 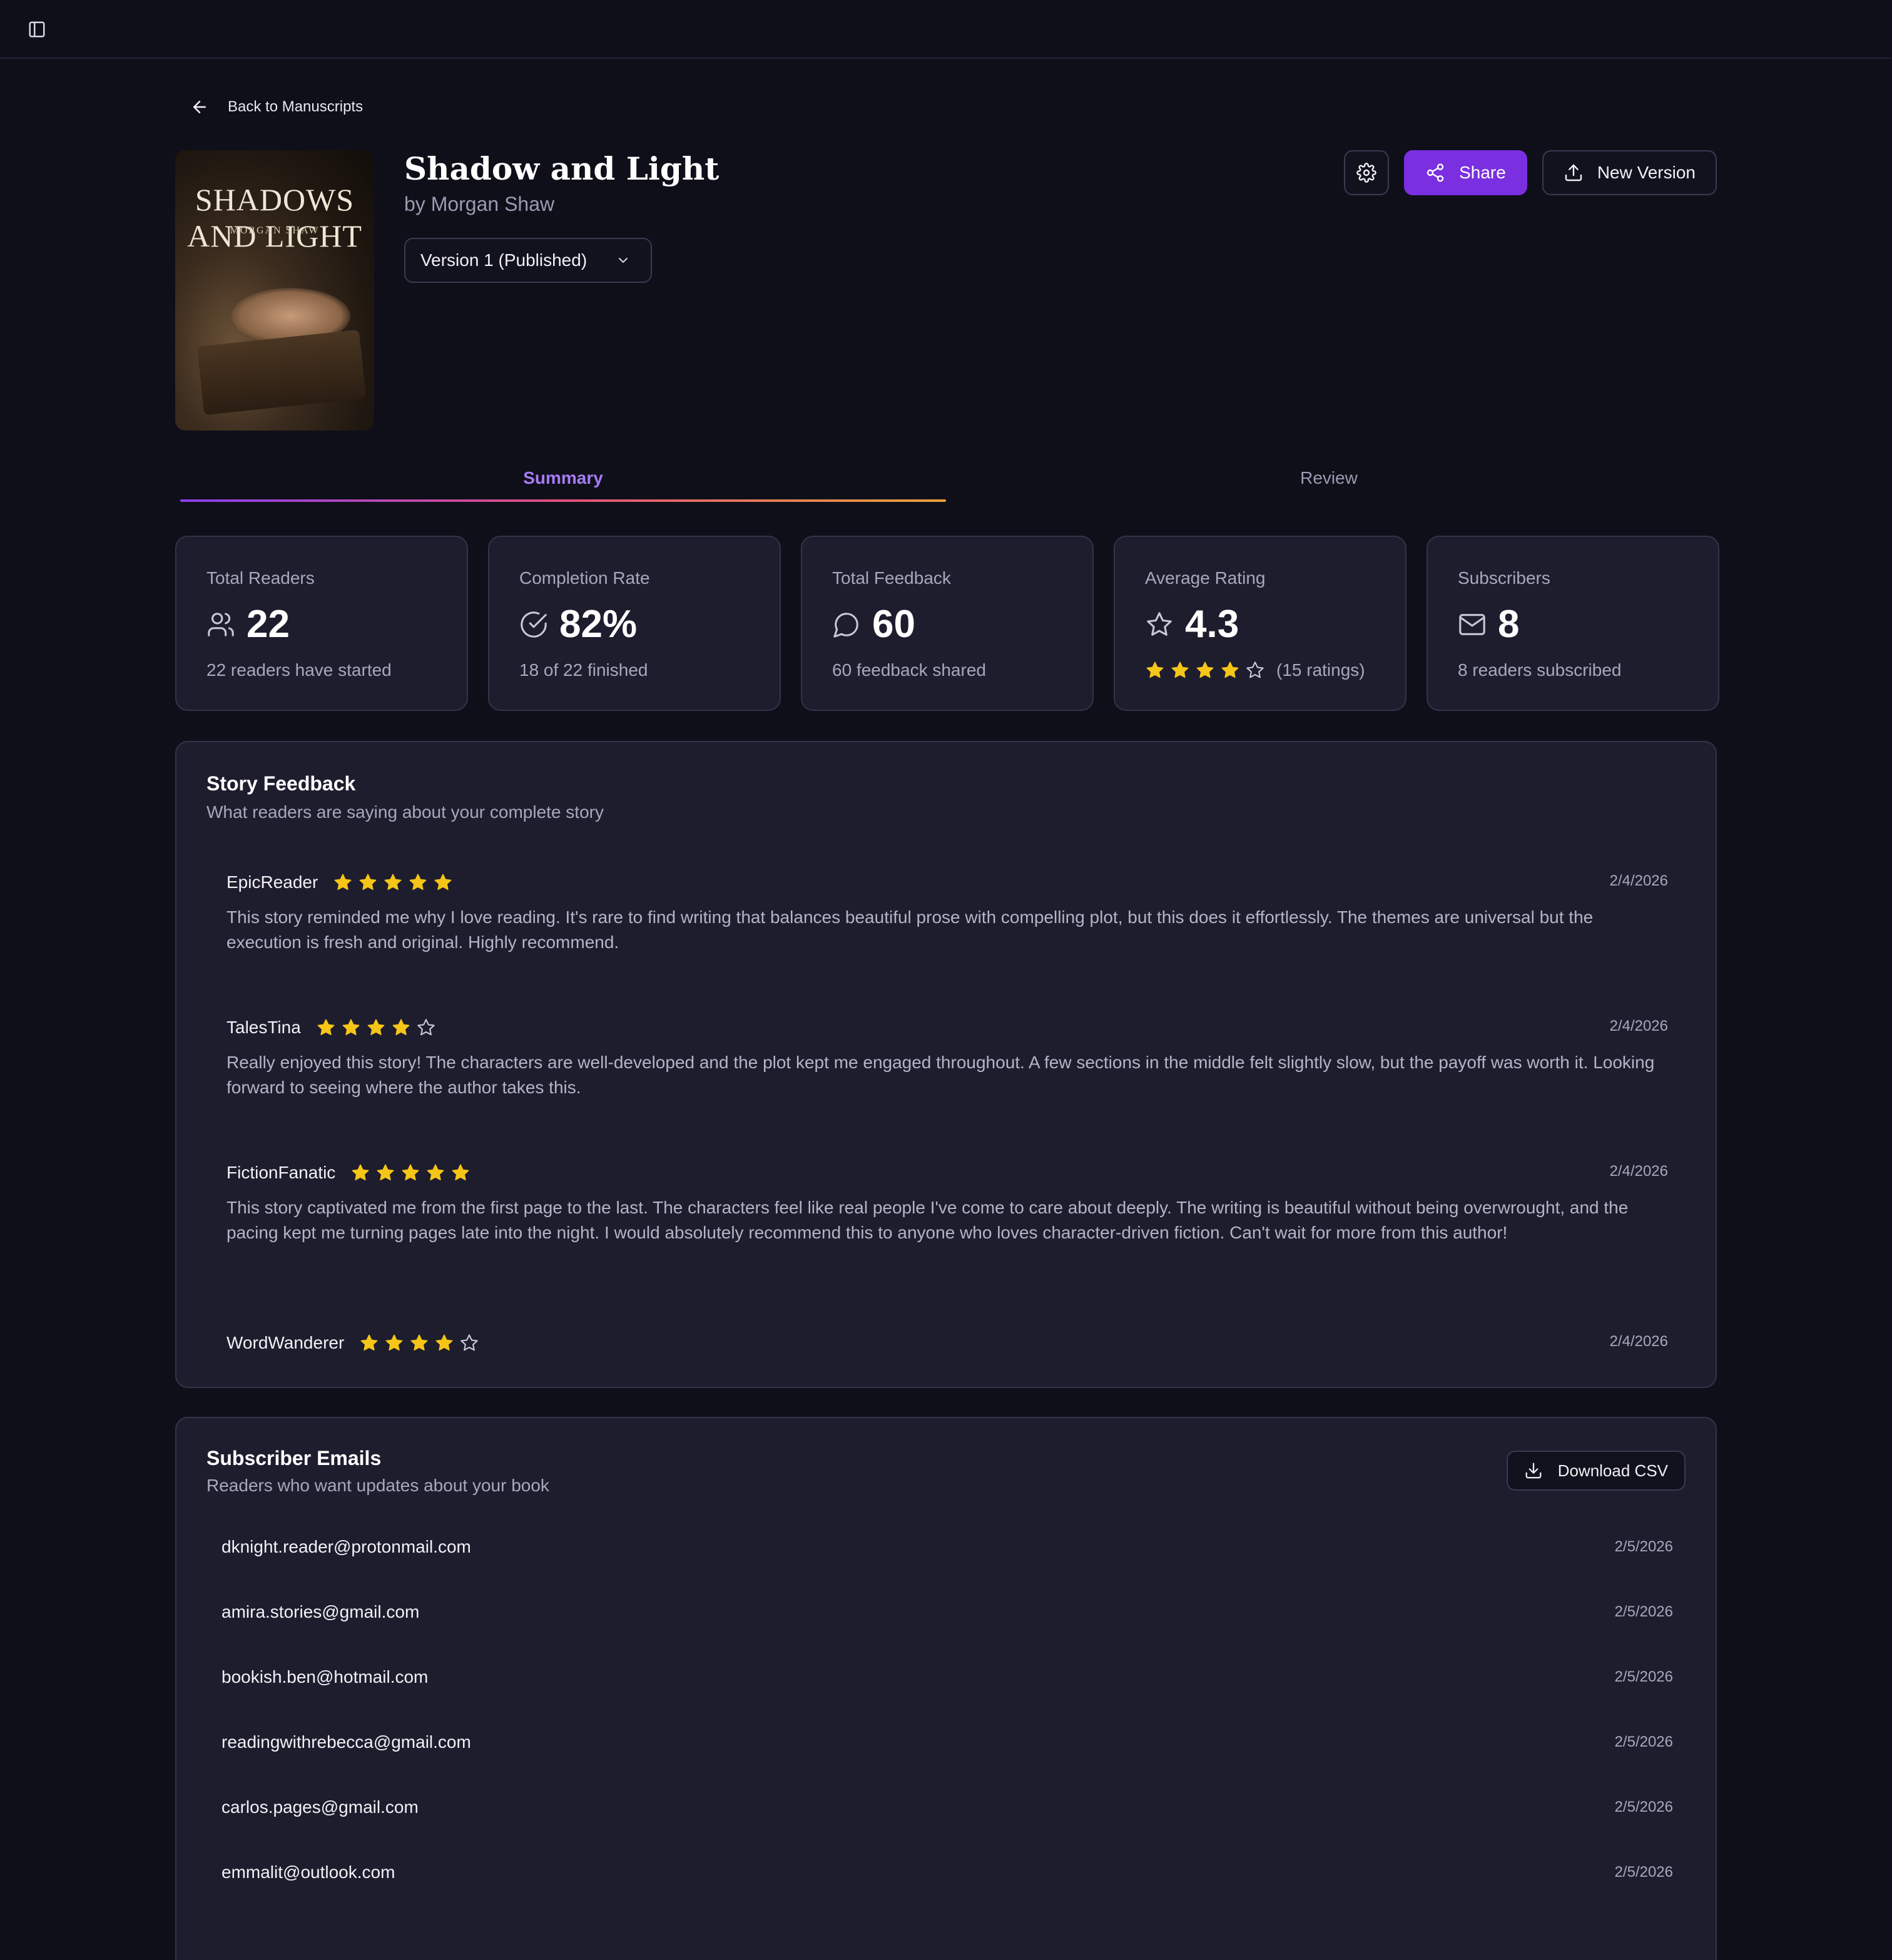 I want to click on version-select-value: Version 1 (Published), so click(x=503, y=260).